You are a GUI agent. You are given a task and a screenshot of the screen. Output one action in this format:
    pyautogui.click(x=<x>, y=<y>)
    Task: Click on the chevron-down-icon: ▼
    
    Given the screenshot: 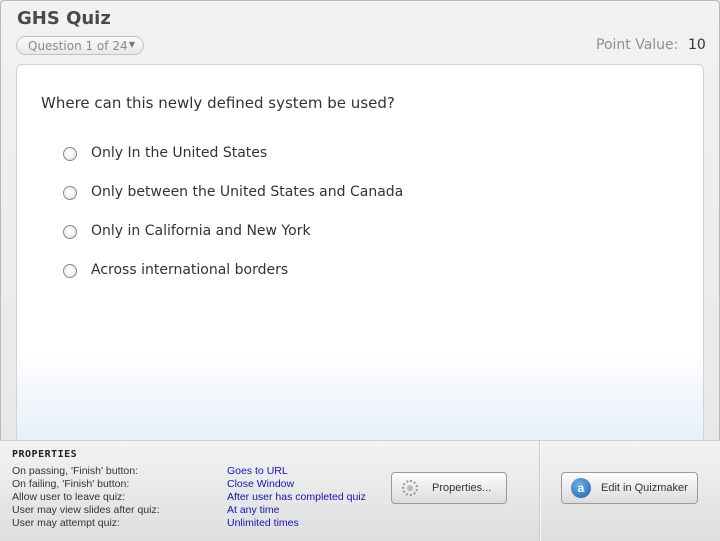 What is the action you would take?
    pyautogui.click(x=131, y=44)
    